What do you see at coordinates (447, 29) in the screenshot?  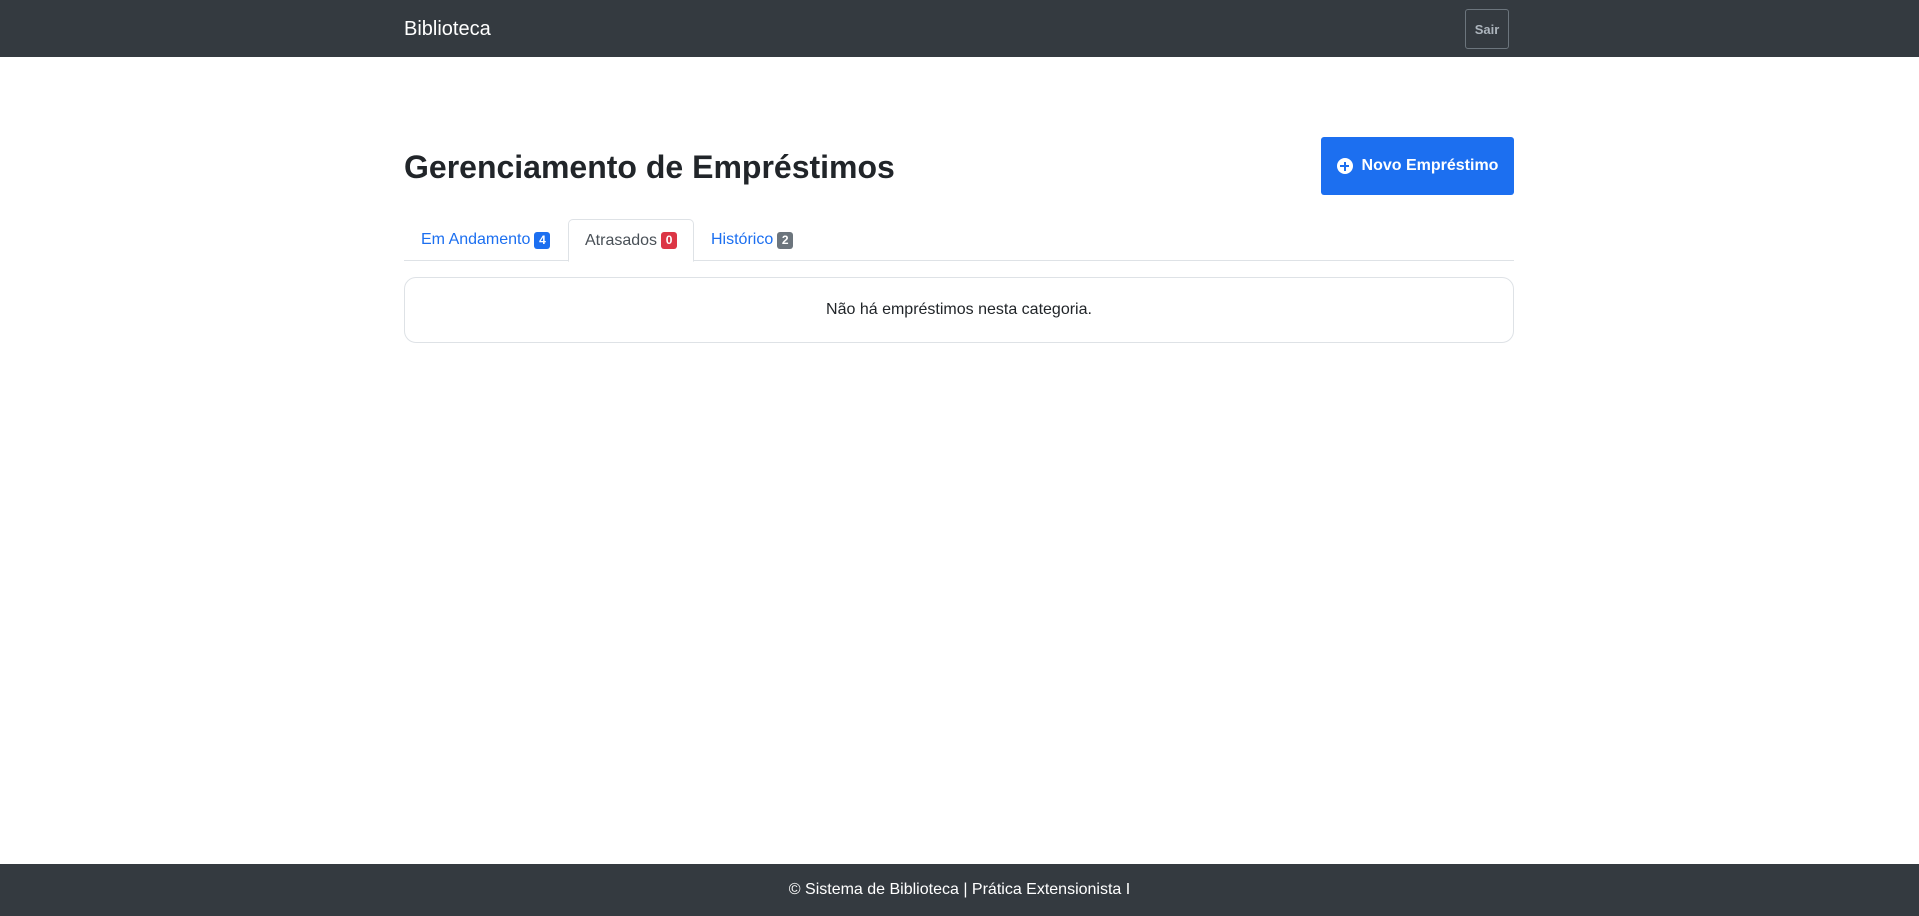 I see `navbar-brand: Biblioteca` at bounding box center [447, 29].